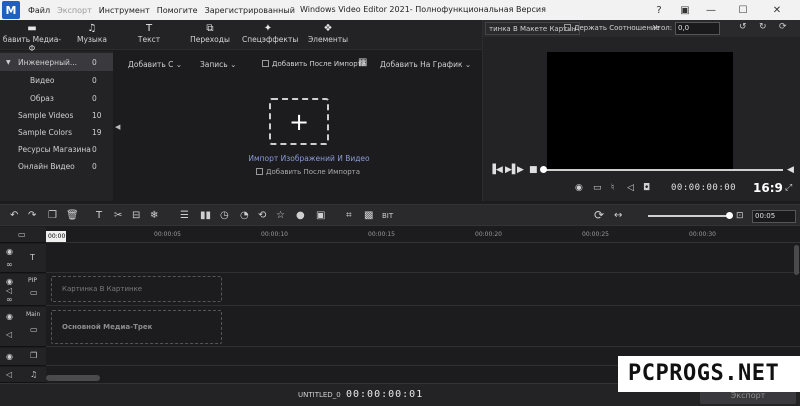 Image resolution: width=800 pixels, height=406 pixels. What do you see at coordinates (149, 33) in the screenshot?
I see `text-button: T Текст` at bounding box center [149, 33].